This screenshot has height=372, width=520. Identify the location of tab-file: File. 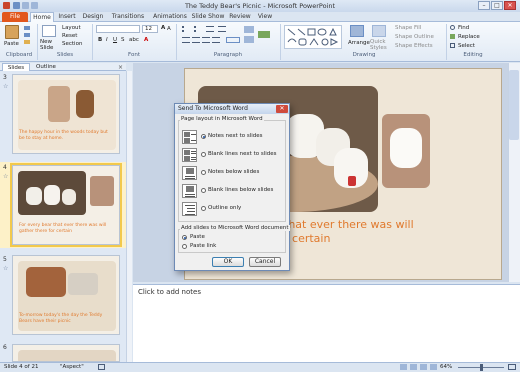
(15, 17).